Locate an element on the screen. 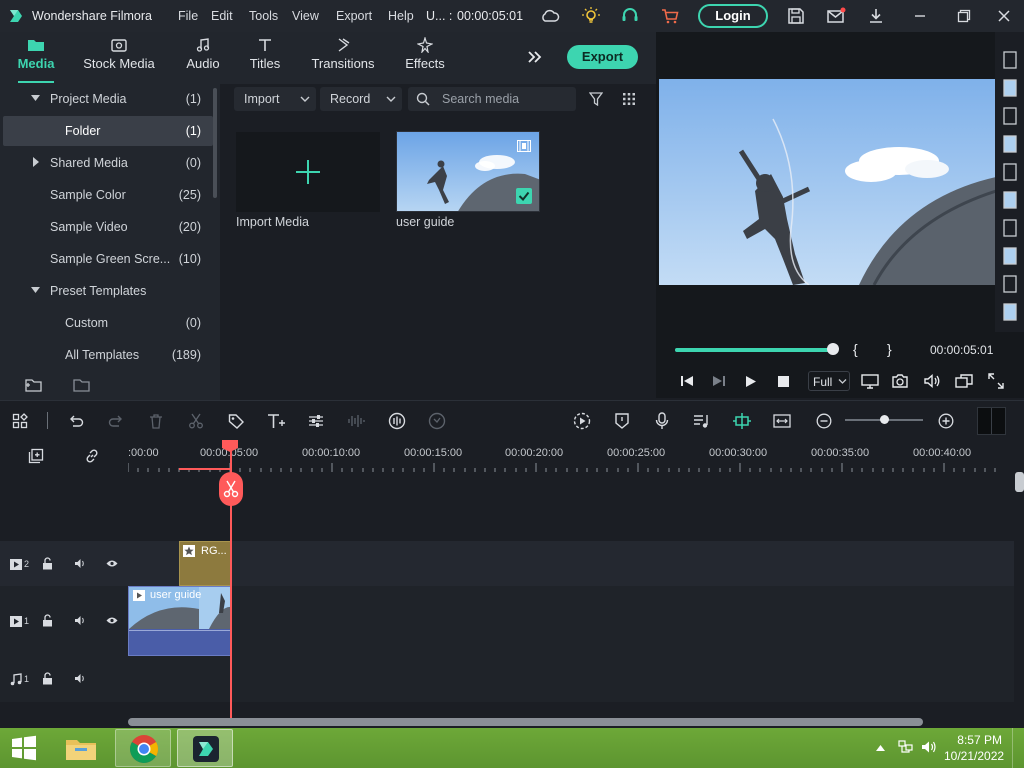 This screenshot has height=768, width=1024. sidebar-item-shared-media: Shared Media (0) is located at coordinates (106, 163).